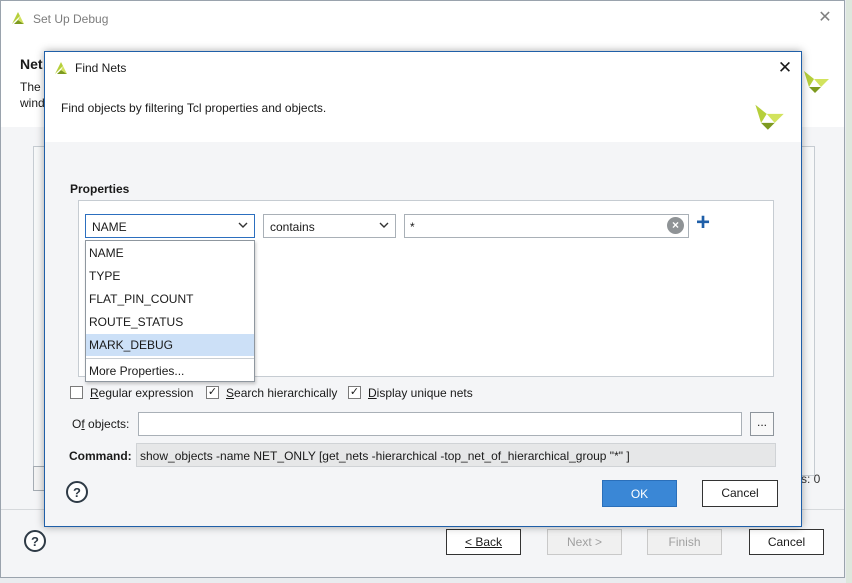 This screenshot has width=852, height=583. Describe the element at coordinates (170, 299) in the screenshot. I see `dropdown-item-flat-pin-count: FLAT_PIN_COUNT` at that location.